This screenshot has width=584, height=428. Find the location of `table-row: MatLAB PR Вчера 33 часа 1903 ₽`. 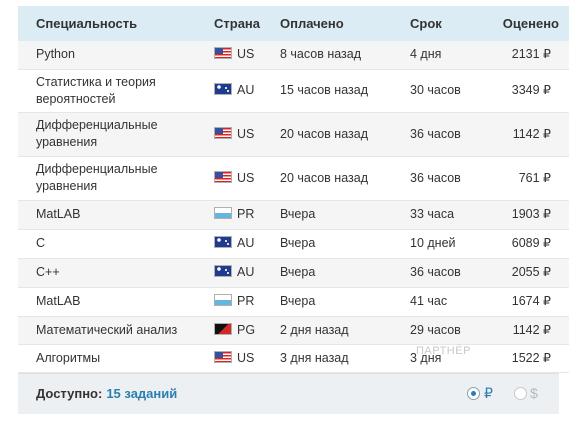

table-row: MatLAB PR Вчера 33 часа 1903 ₽ is located at coordinates (293, 215).